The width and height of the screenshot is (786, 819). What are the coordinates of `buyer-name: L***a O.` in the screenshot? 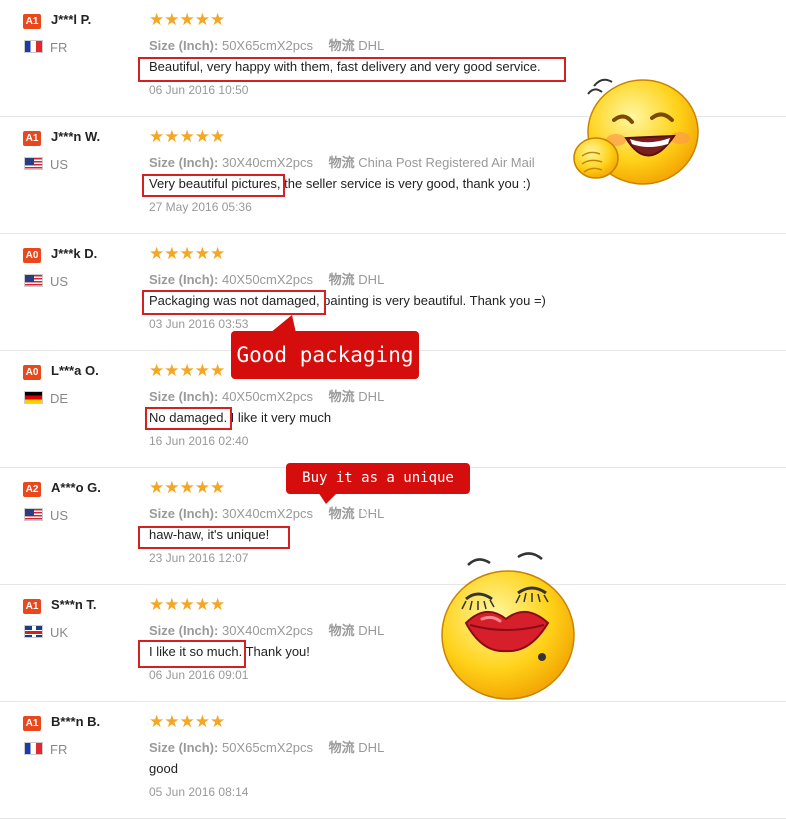 It's located at (75, 370).